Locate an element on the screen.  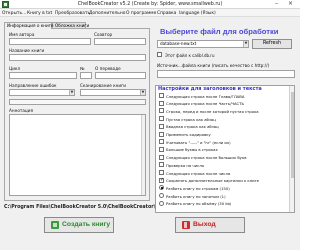
settings-option: Учитывать "-----" и "hr" (если их) is located at coordinates (222, 142).